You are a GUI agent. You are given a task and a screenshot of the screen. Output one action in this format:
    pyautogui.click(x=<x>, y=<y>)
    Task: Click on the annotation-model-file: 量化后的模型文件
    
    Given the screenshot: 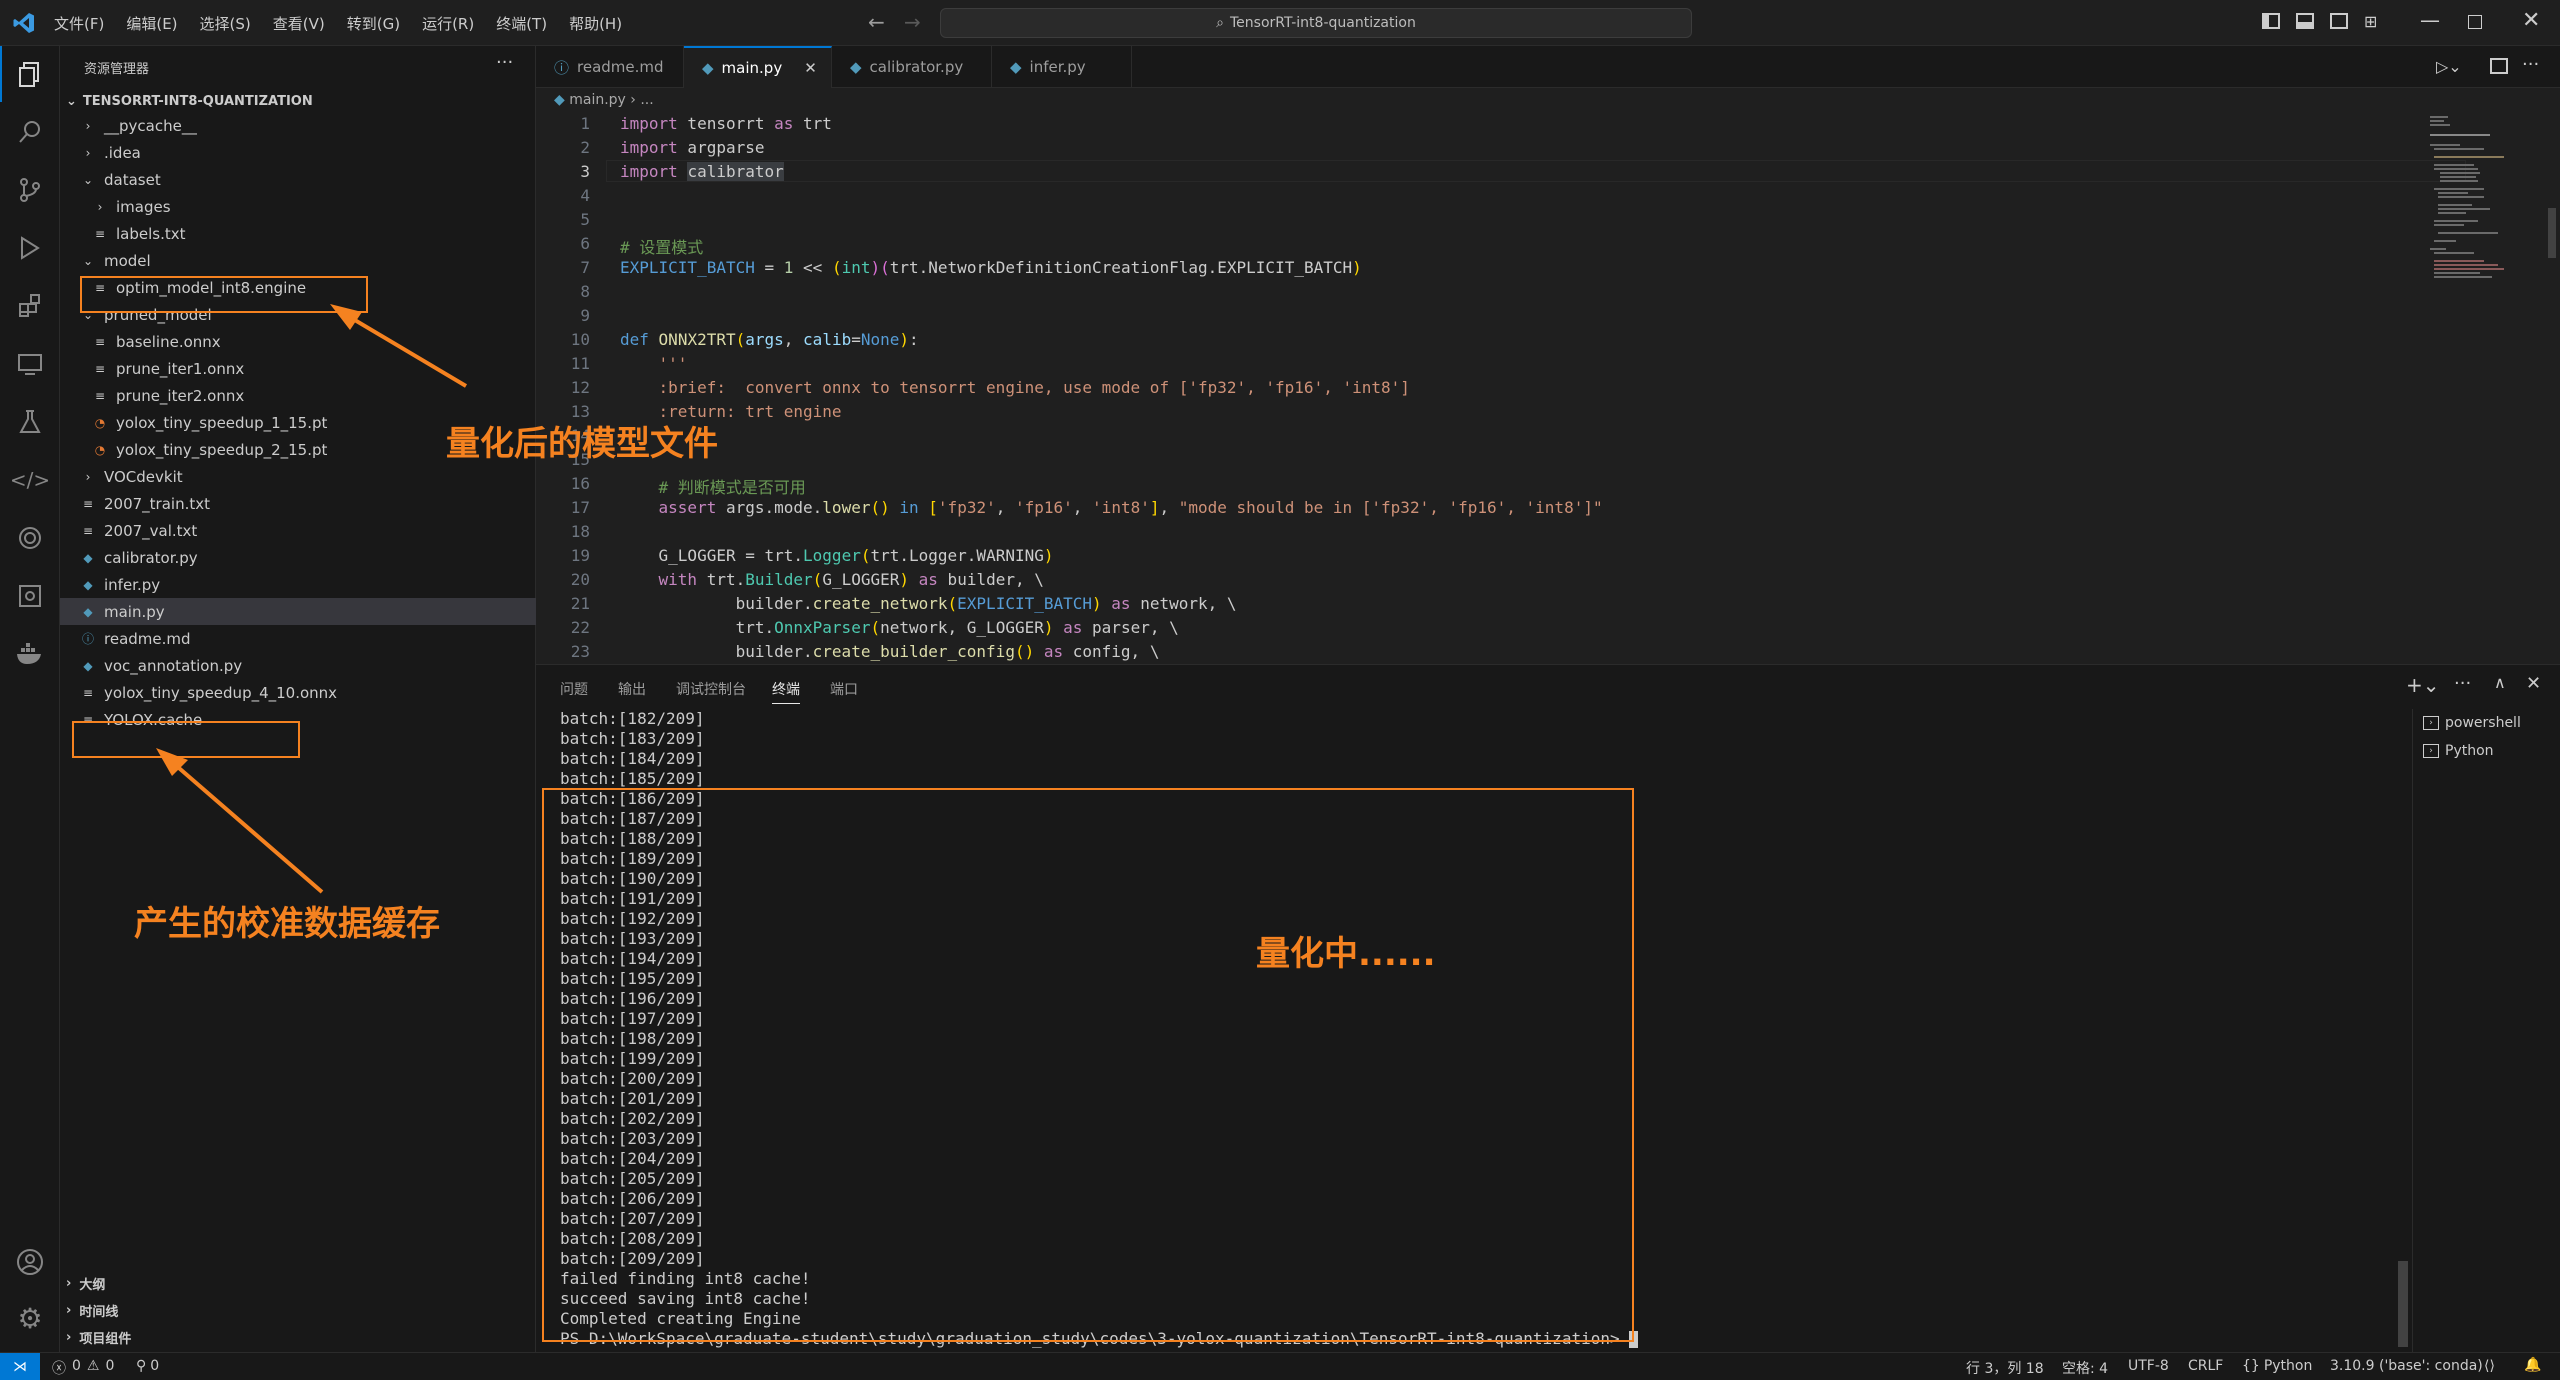 What is the action you would take?
    pyautogui.click(x=582, y=444)
    